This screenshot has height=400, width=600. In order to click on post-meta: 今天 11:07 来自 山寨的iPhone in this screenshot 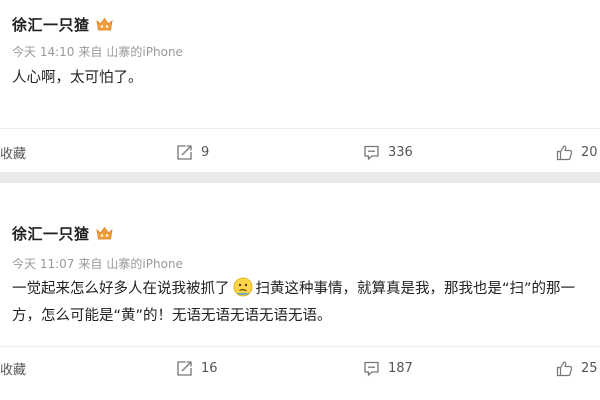, I will do `click(97, 263)`.